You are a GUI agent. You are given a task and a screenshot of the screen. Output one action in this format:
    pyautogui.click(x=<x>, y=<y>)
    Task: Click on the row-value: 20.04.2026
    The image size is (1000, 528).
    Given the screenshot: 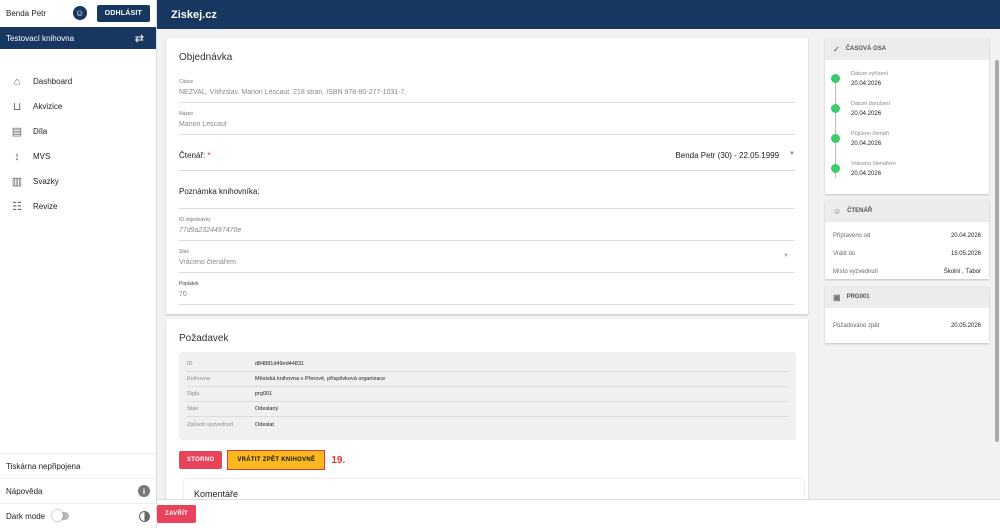 What is the action you would take?
    pyautogui.click(x=965, y=236)
    